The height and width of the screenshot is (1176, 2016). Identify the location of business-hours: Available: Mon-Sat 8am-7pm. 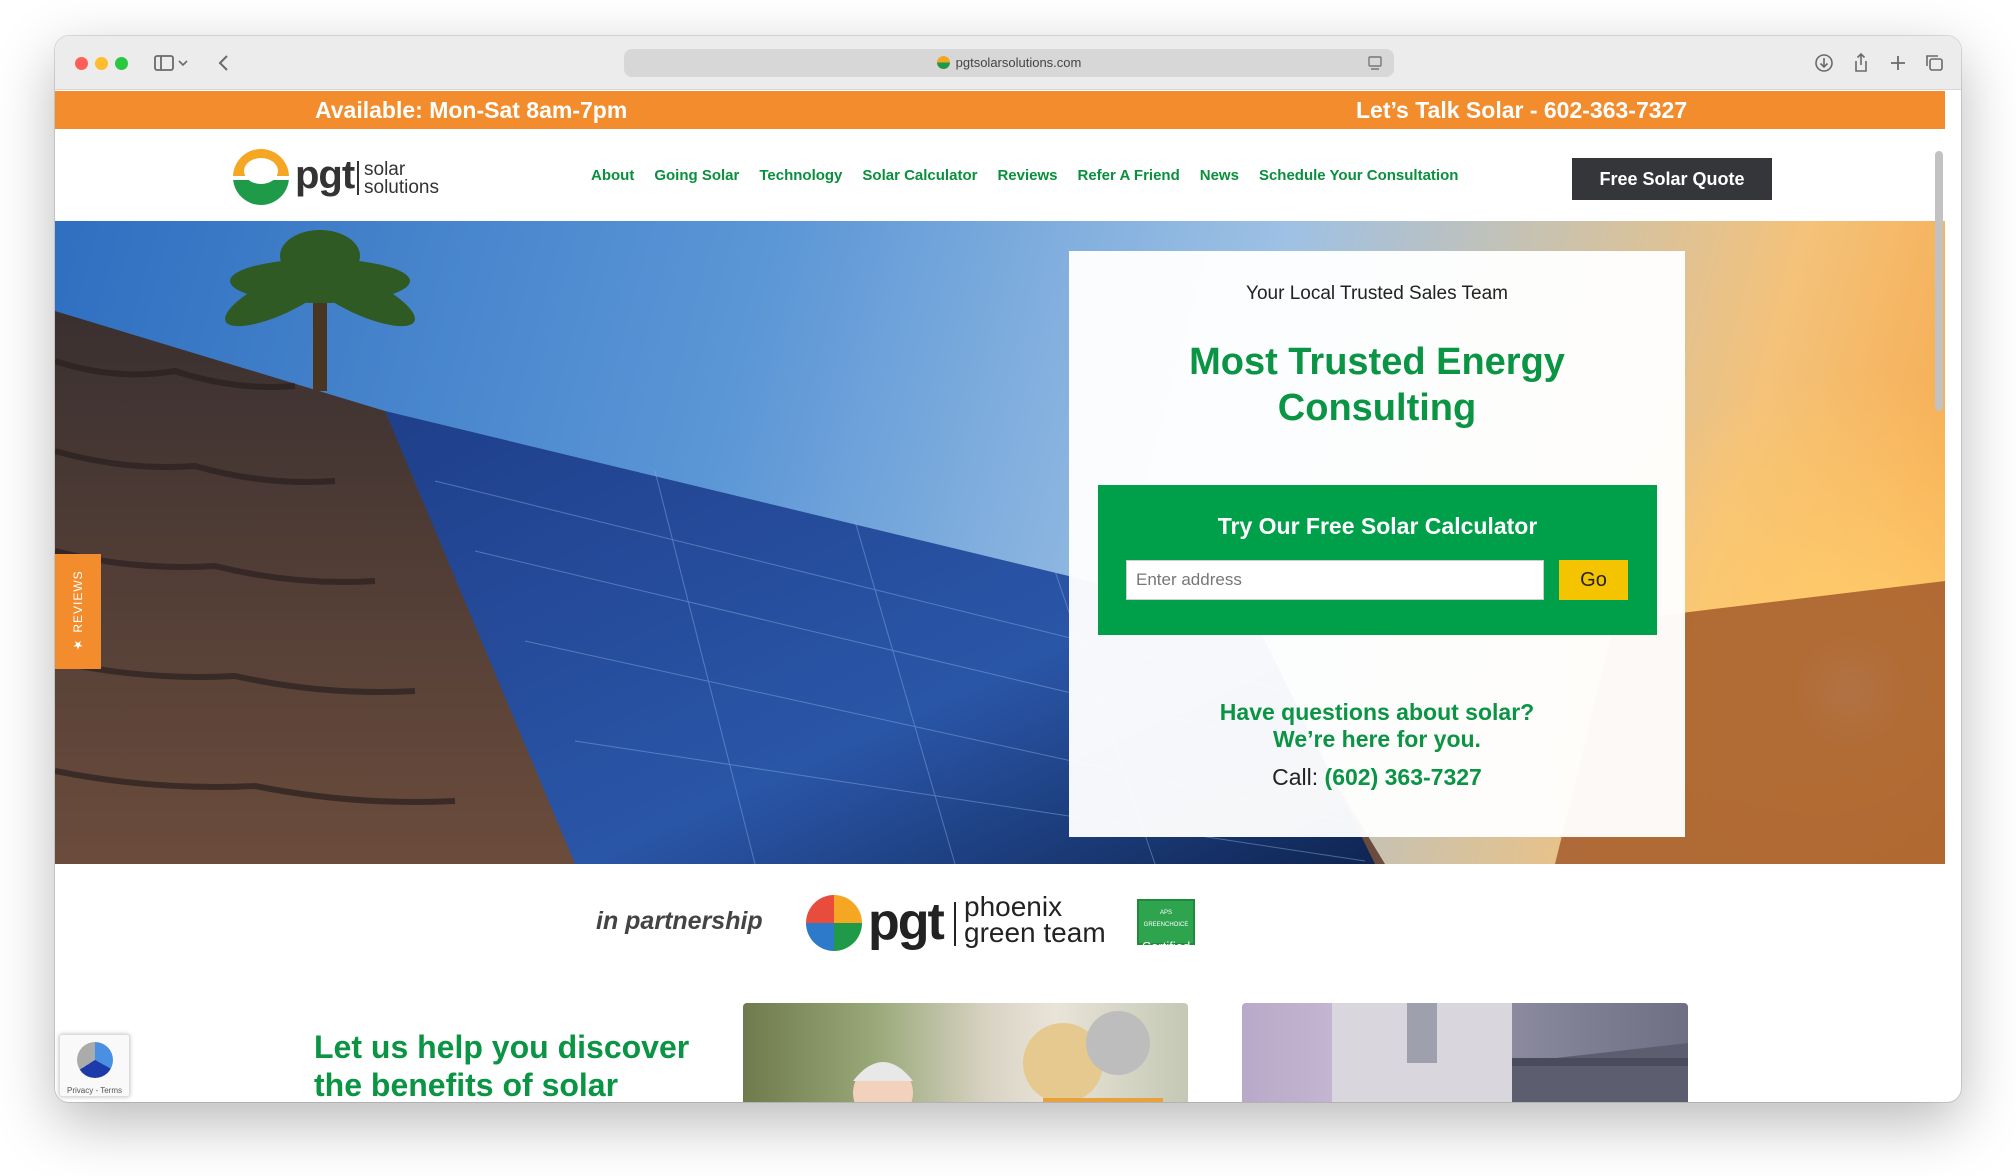
(471, 110).